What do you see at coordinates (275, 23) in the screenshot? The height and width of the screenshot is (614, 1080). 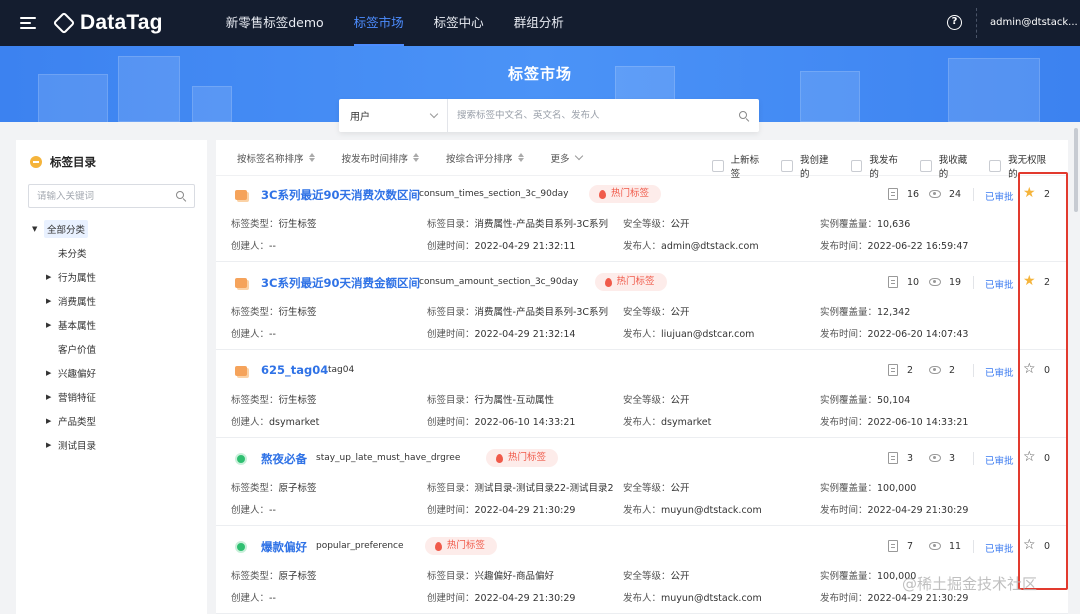 I see `nav-item-project: 新零售标签demo` at bounding box center [275, 23].